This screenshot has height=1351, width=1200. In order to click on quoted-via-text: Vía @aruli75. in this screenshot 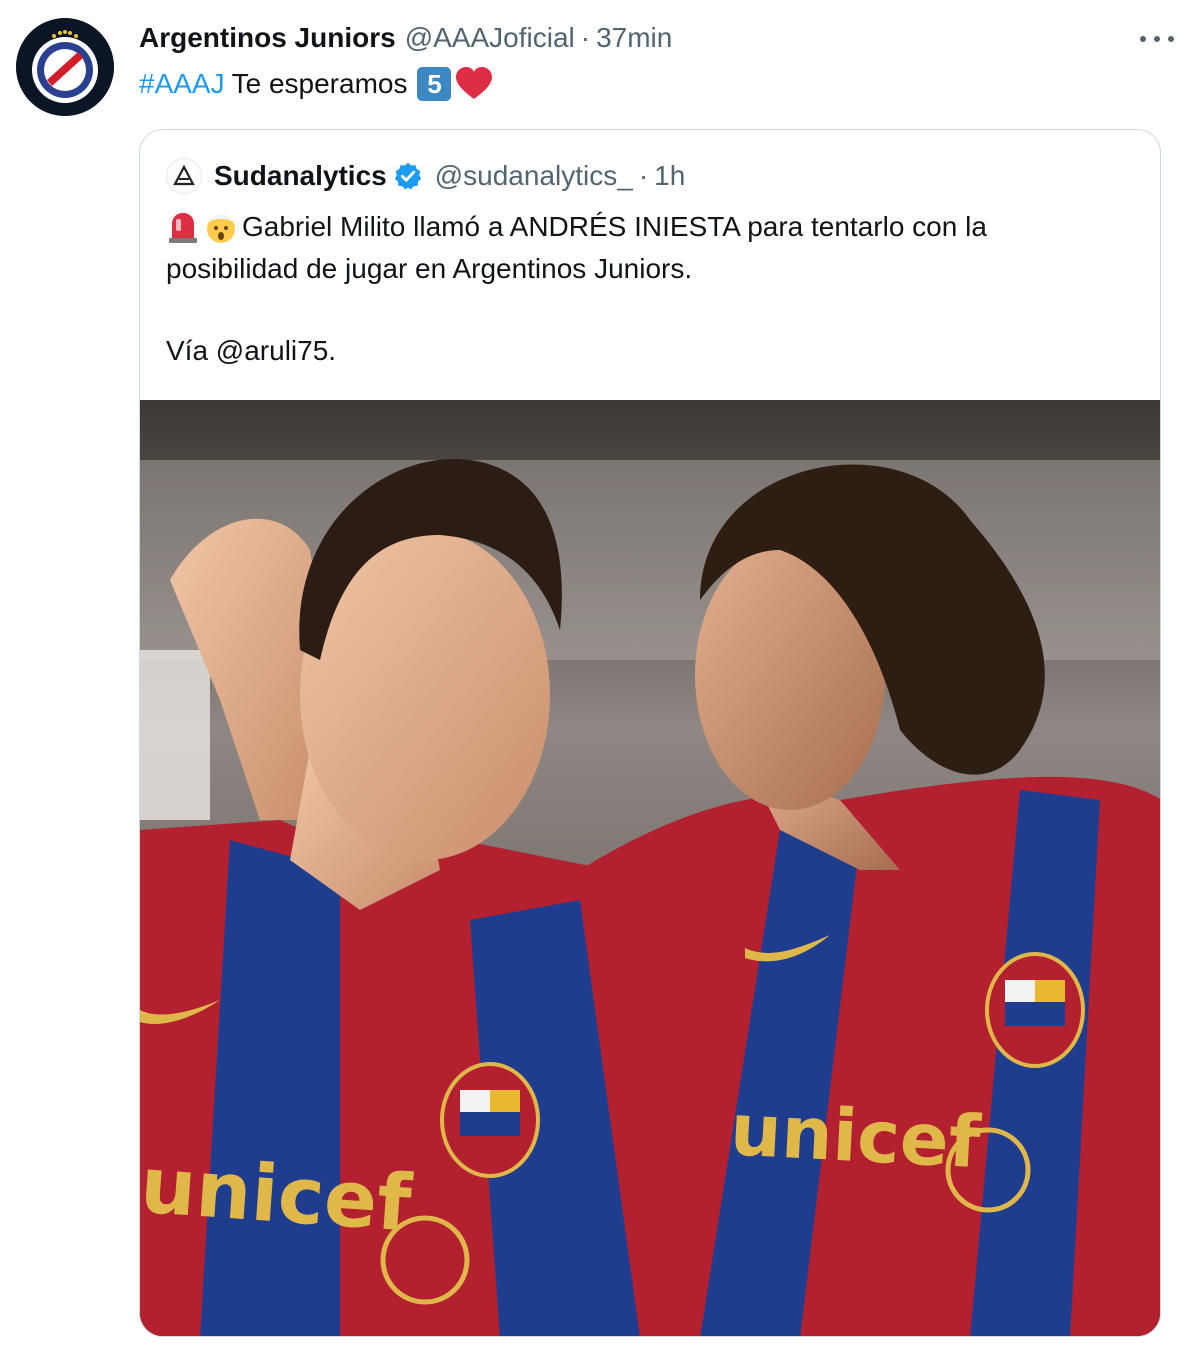, I will do `click(251, 350)`.